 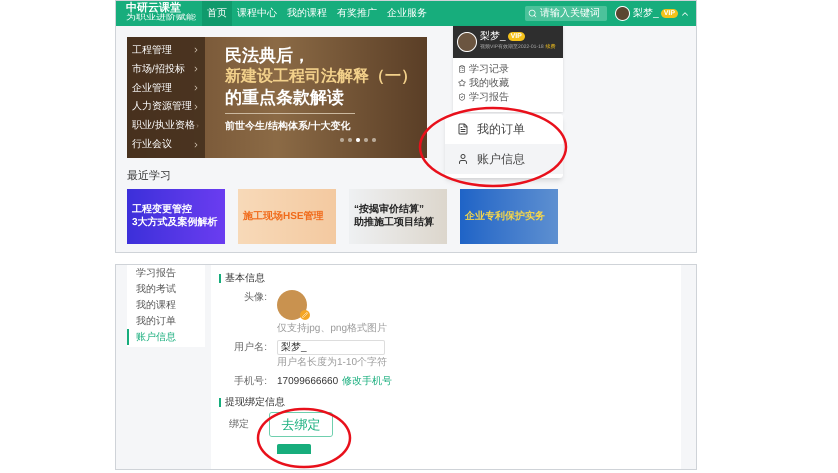 I want to click on logo-title: 中研云课堂, so click(x=153, y=8).